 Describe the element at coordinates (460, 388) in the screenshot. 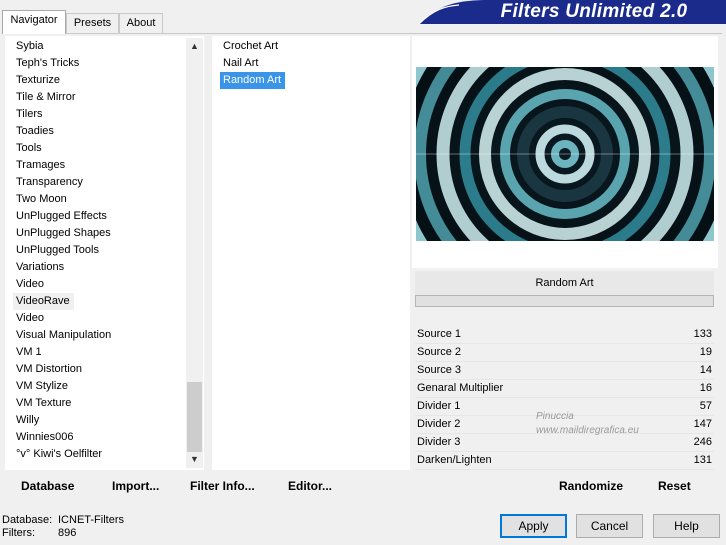

I see `parameter-name: Genaral Multiplier` at that location.